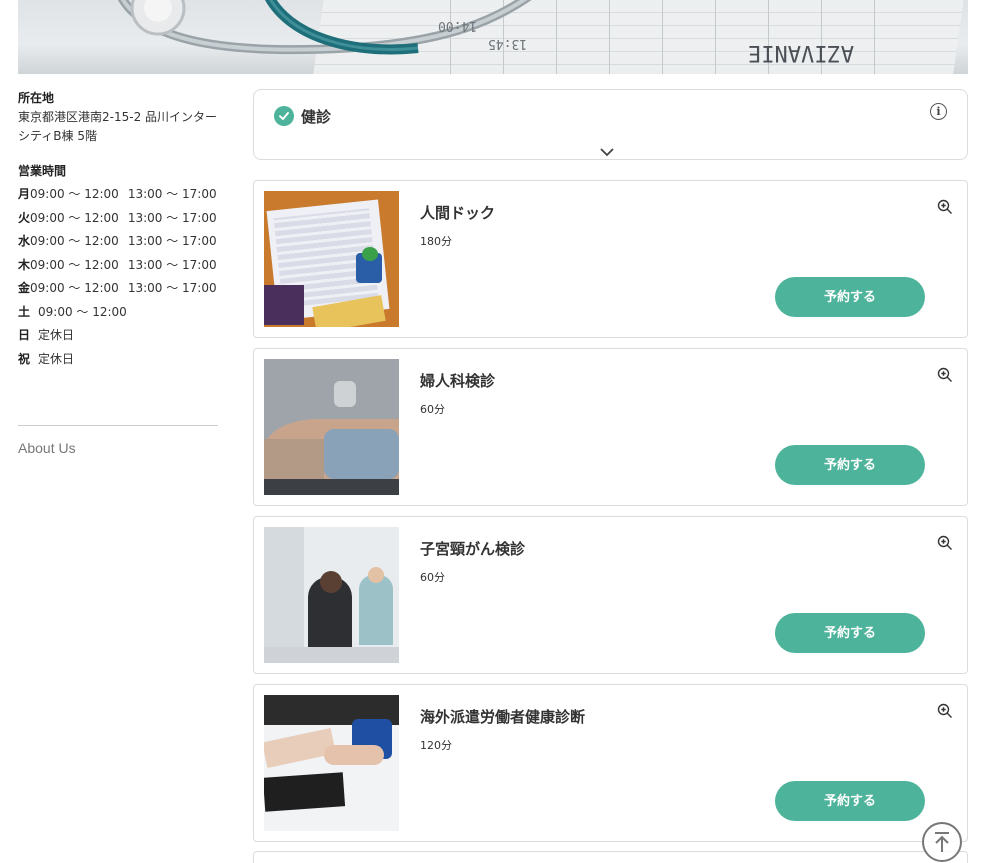 The height and width of the screenshot is (863, 987). Describe the element at coordinates (436, 241) in the screenshot. I see `course-duration: 180分` at that location.